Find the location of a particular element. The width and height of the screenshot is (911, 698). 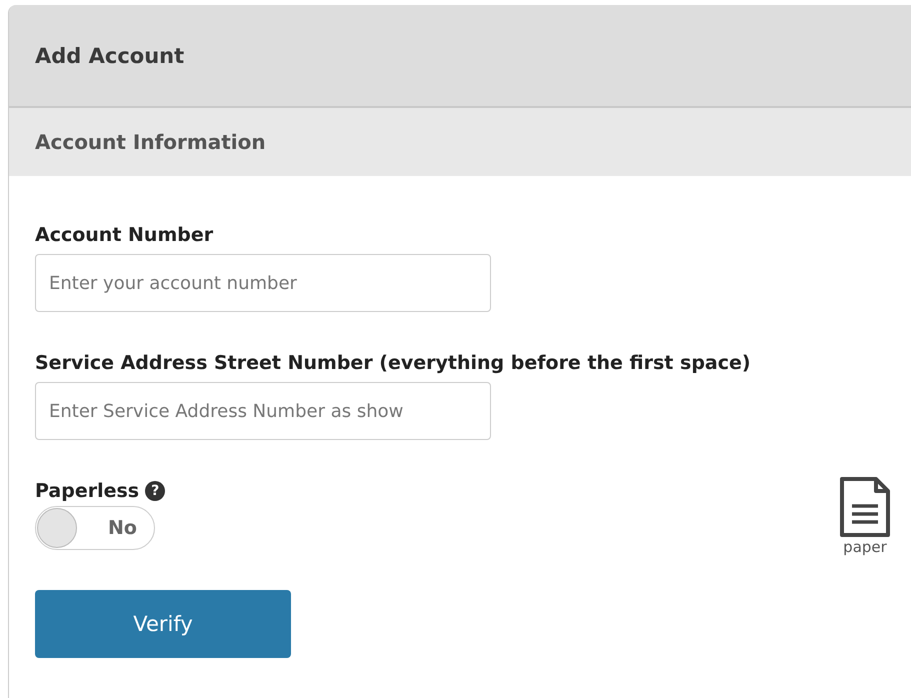

section-title: Account Information is located at coordinates (150, 142).